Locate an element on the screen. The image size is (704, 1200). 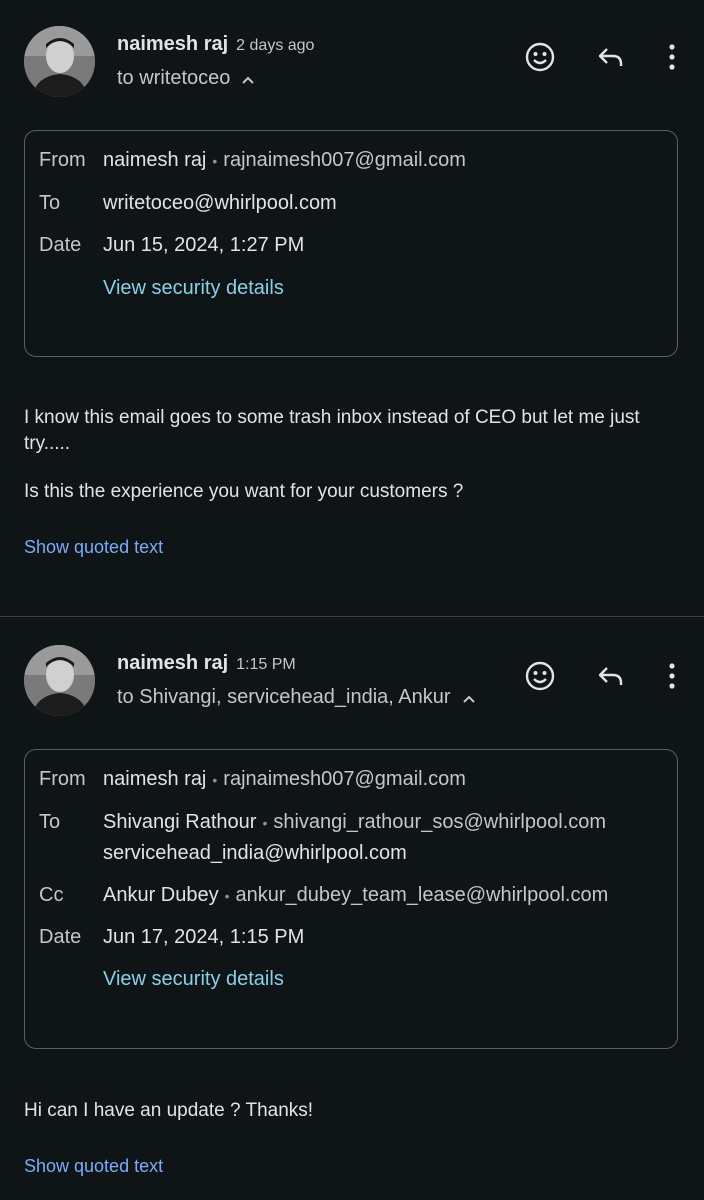
to-email-2: servicehead_india@whirlpool.com is located at coordinates (255, 853).